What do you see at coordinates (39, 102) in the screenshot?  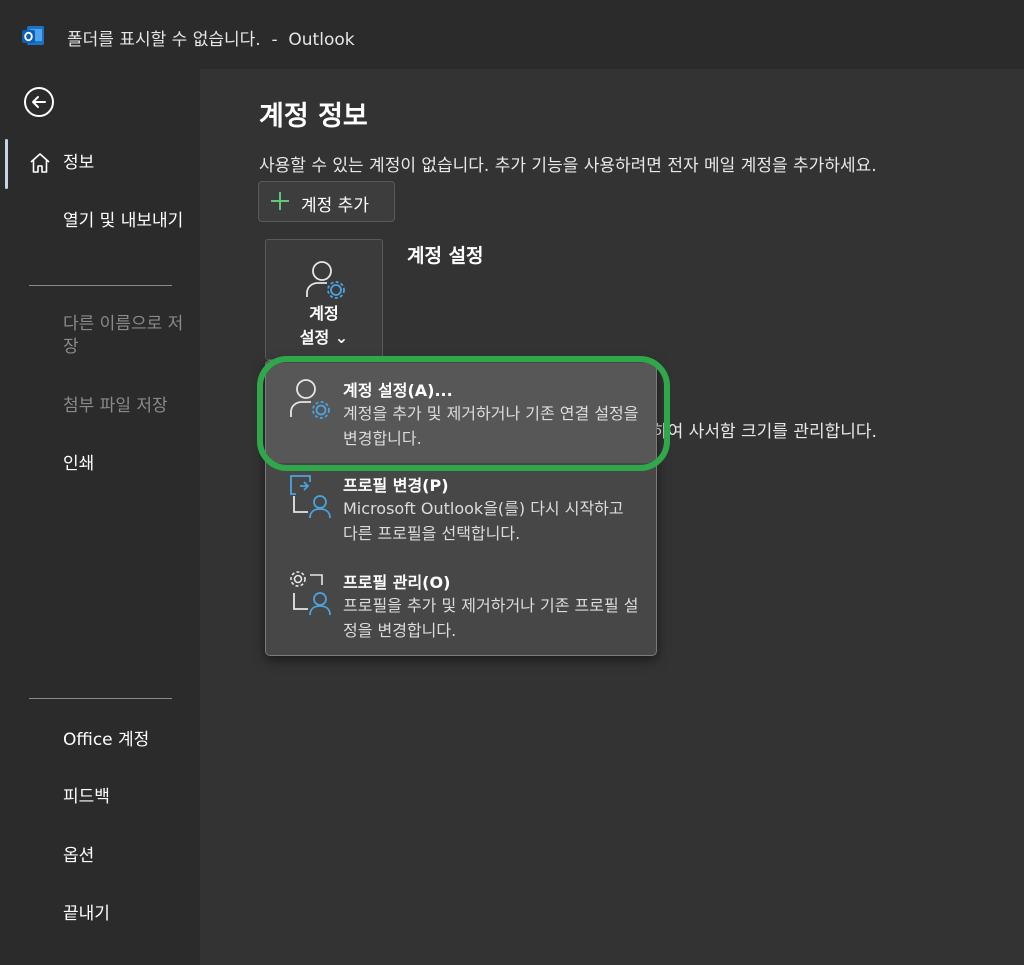 I see `back-arrow-icon` at bounding box center [39, 102].